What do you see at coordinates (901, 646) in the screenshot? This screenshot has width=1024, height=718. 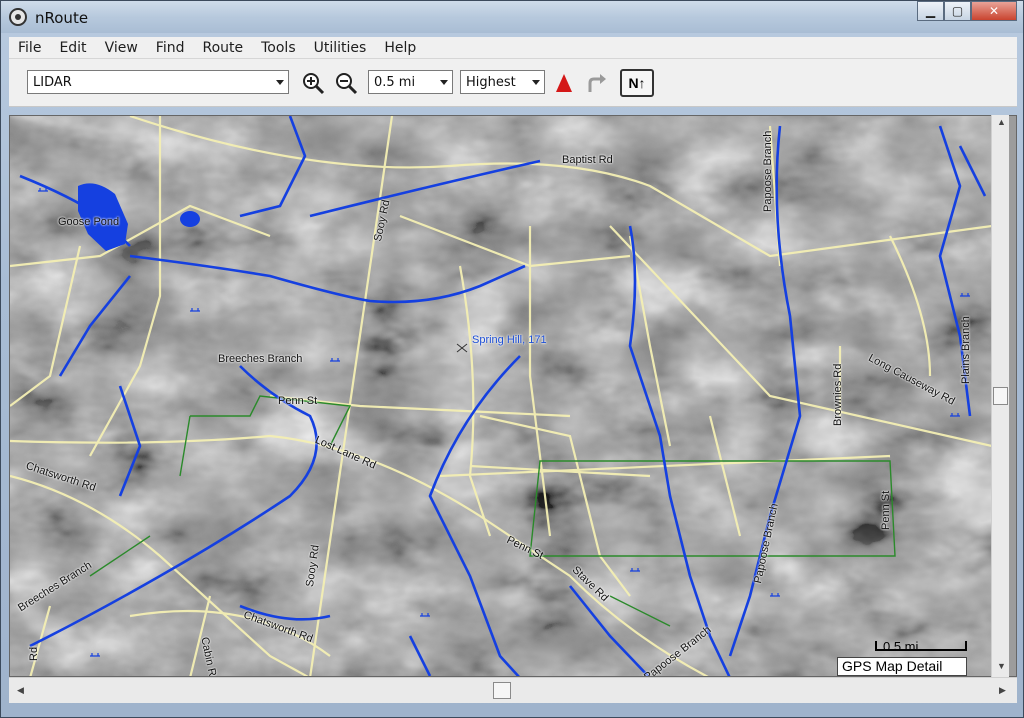 I see `scale-label: 0.5 mi` at bounding box center [901, 646].